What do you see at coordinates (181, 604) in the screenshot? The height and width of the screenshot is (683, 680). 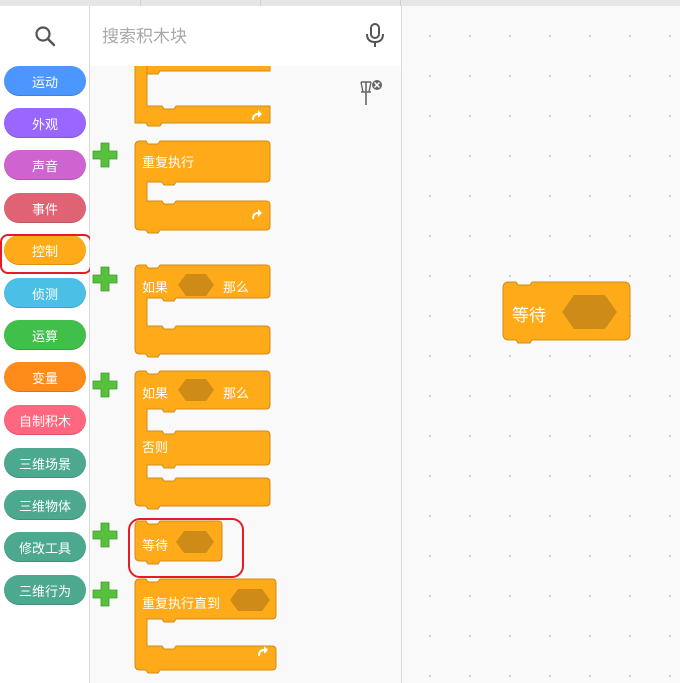 I see `repeat-until-label: 重复执行直到` at bounding box center [181, 604].